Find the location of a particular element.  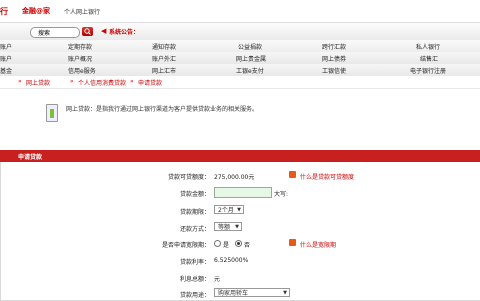

search-label: 搜索 is located at coordinates (44, 33).